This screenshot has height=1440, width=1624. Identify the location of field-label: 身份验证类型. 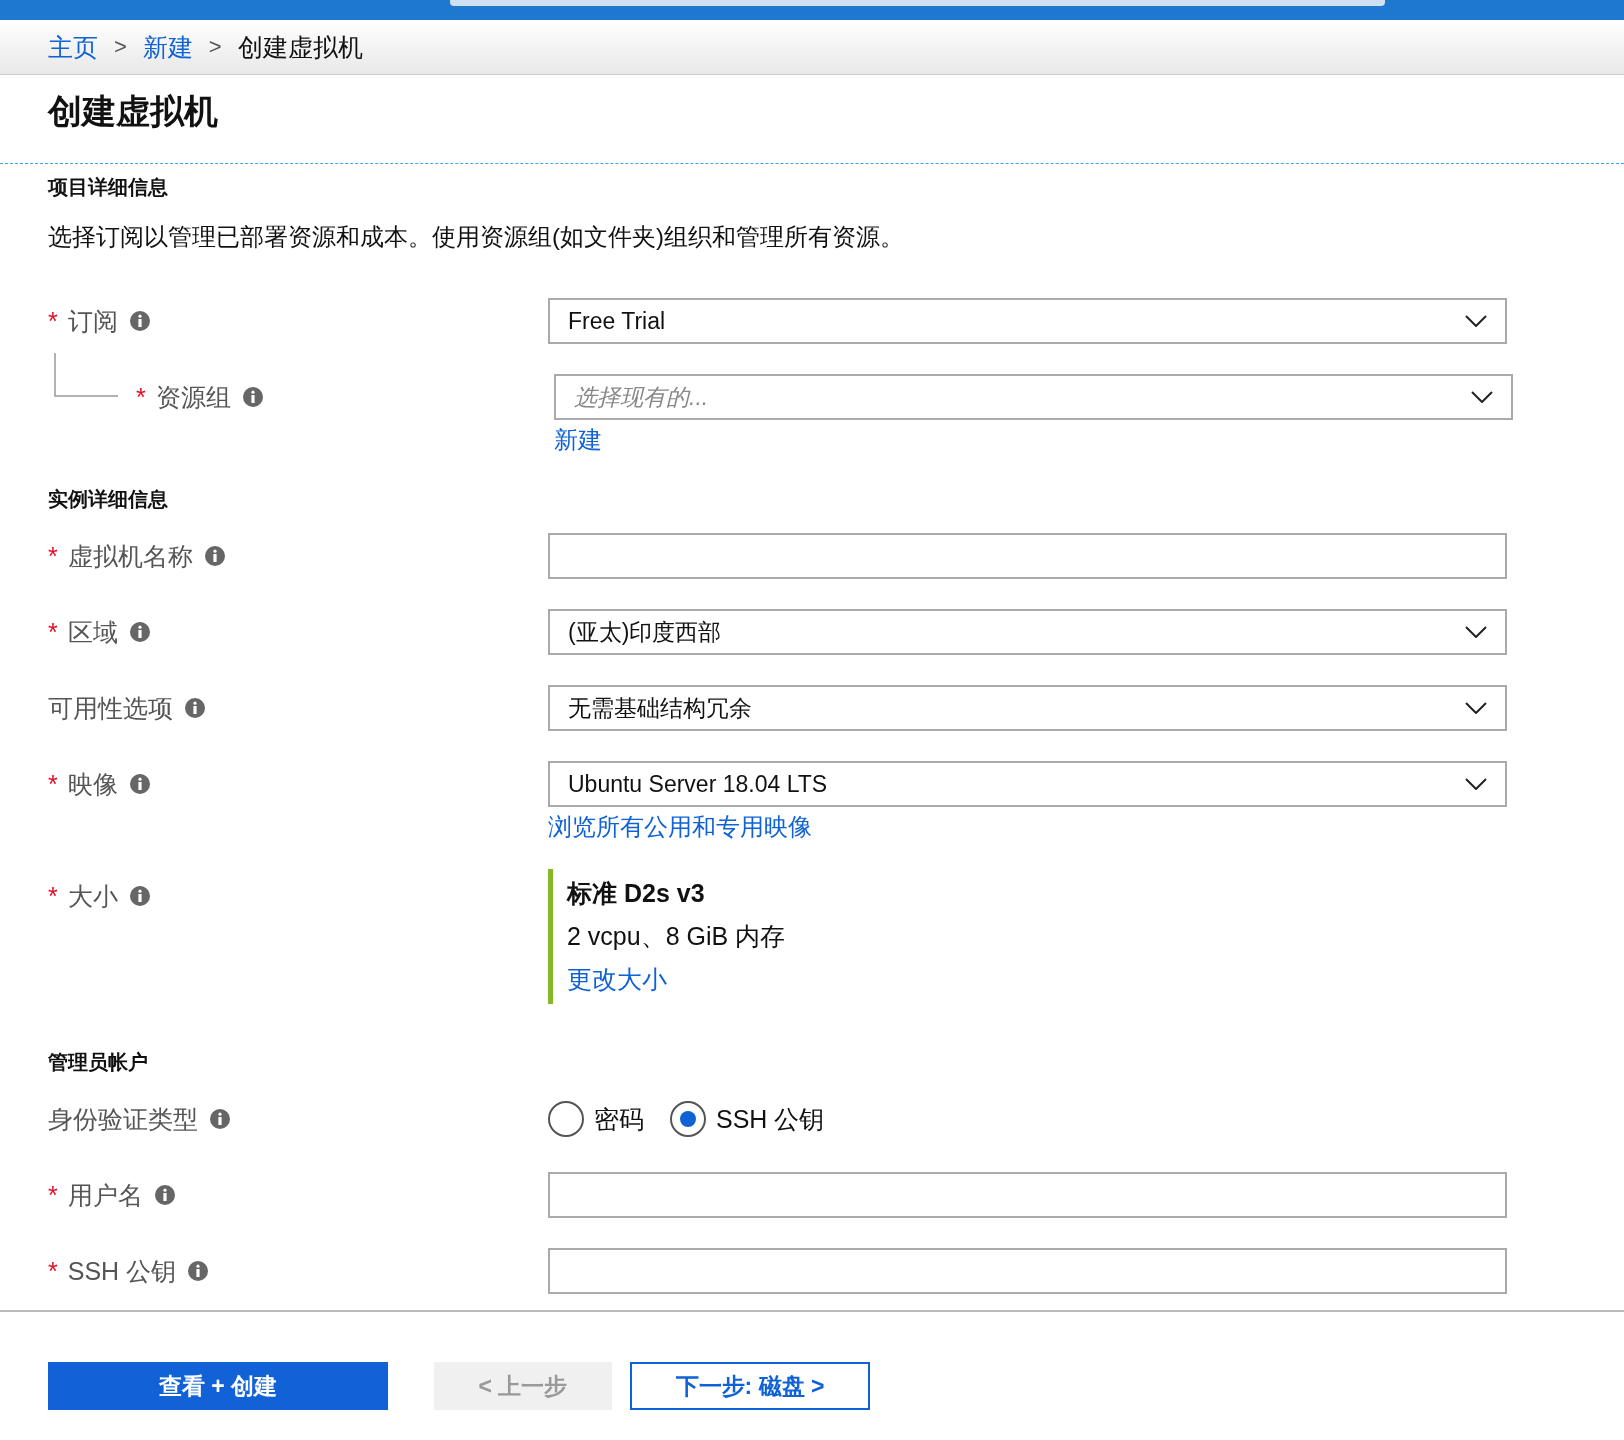
(123, 1119).